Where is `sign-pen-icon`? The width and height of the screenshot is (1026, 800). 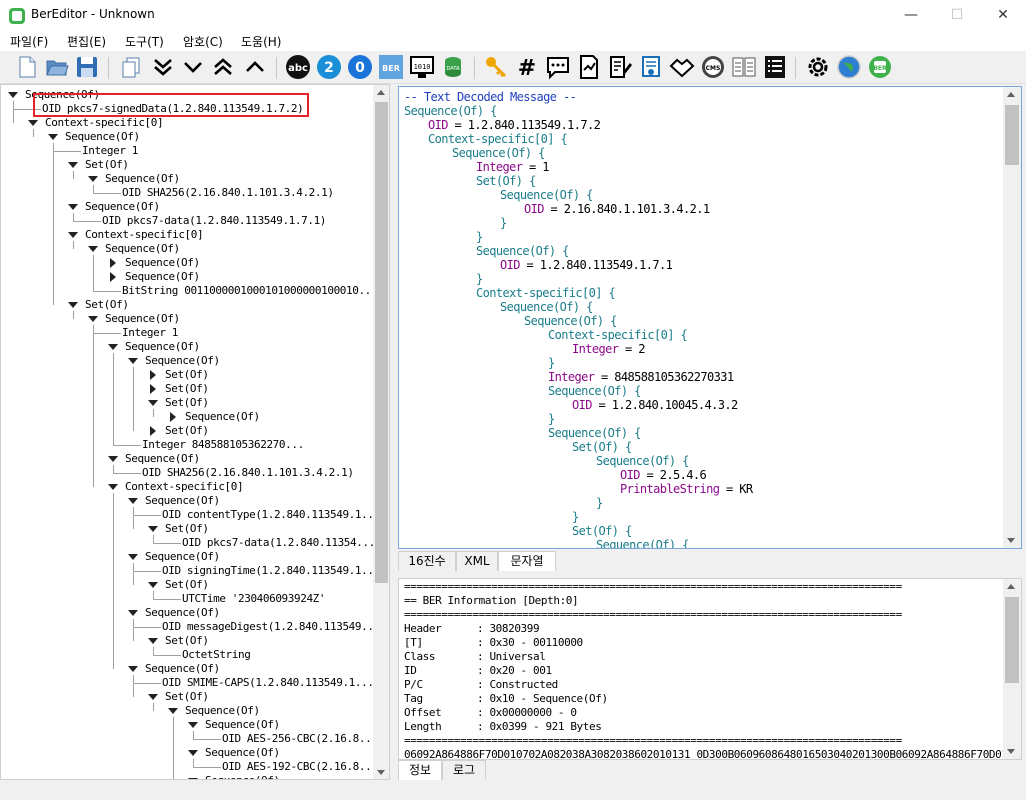 sign-pen-icon is located at coordinates (620, 67).